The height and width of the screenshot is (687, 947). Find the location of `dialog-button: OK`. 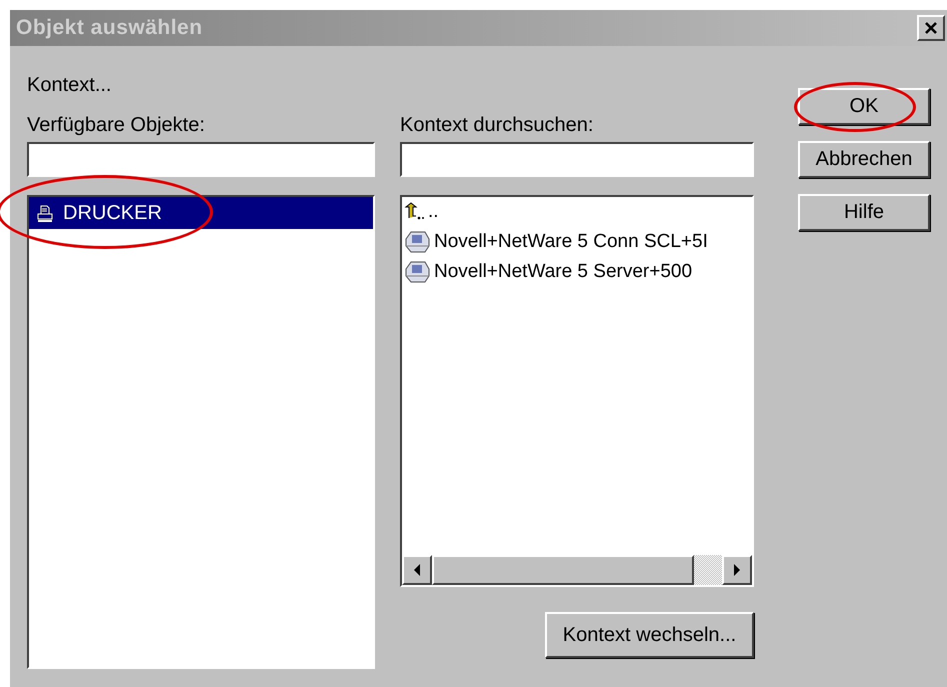

dialog-button: OK is located at coordinates (864, 106).